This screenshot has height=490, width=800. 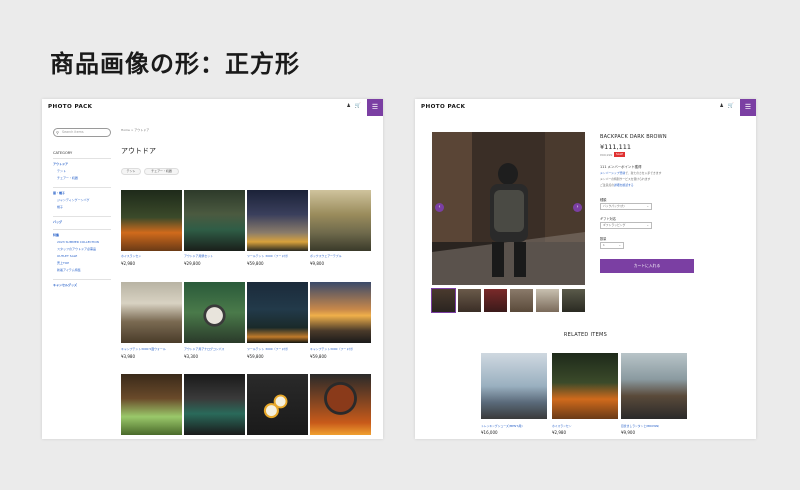 What do you see at coordinates (131, 256) in the screenshot?
I see `product-name: ホイスランセン` at bounding box center [131, 256].